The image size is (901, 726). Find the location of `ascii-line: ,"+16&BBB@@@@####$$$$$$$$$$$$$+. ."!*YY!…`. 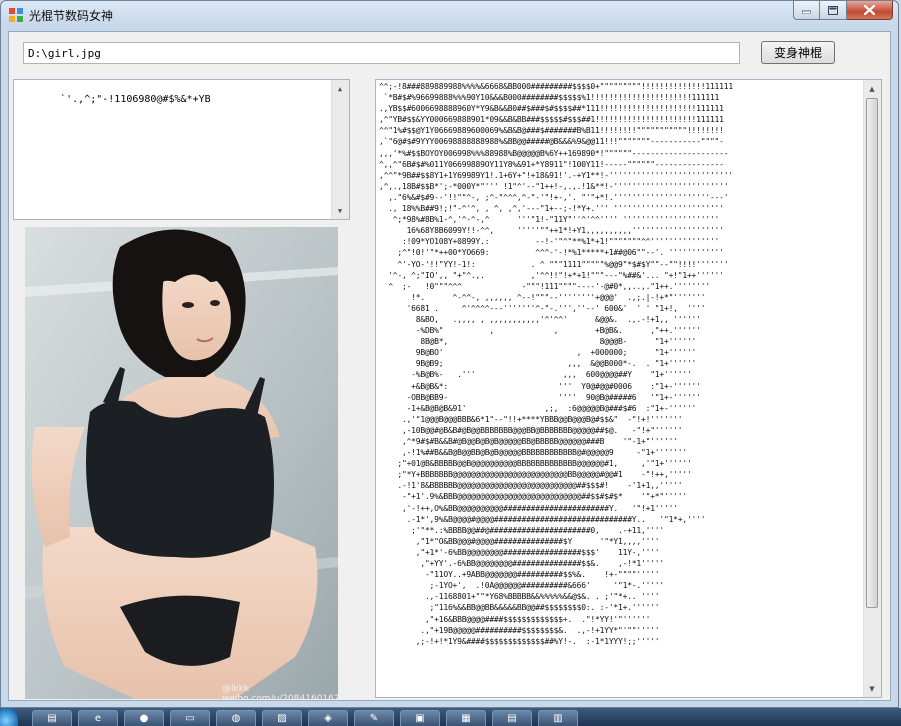

ascii-line: ,"+16&BBB@@@@####$$$$$$$$$$$$$+. ."!*YY!… is located at coordinates (515, 619).